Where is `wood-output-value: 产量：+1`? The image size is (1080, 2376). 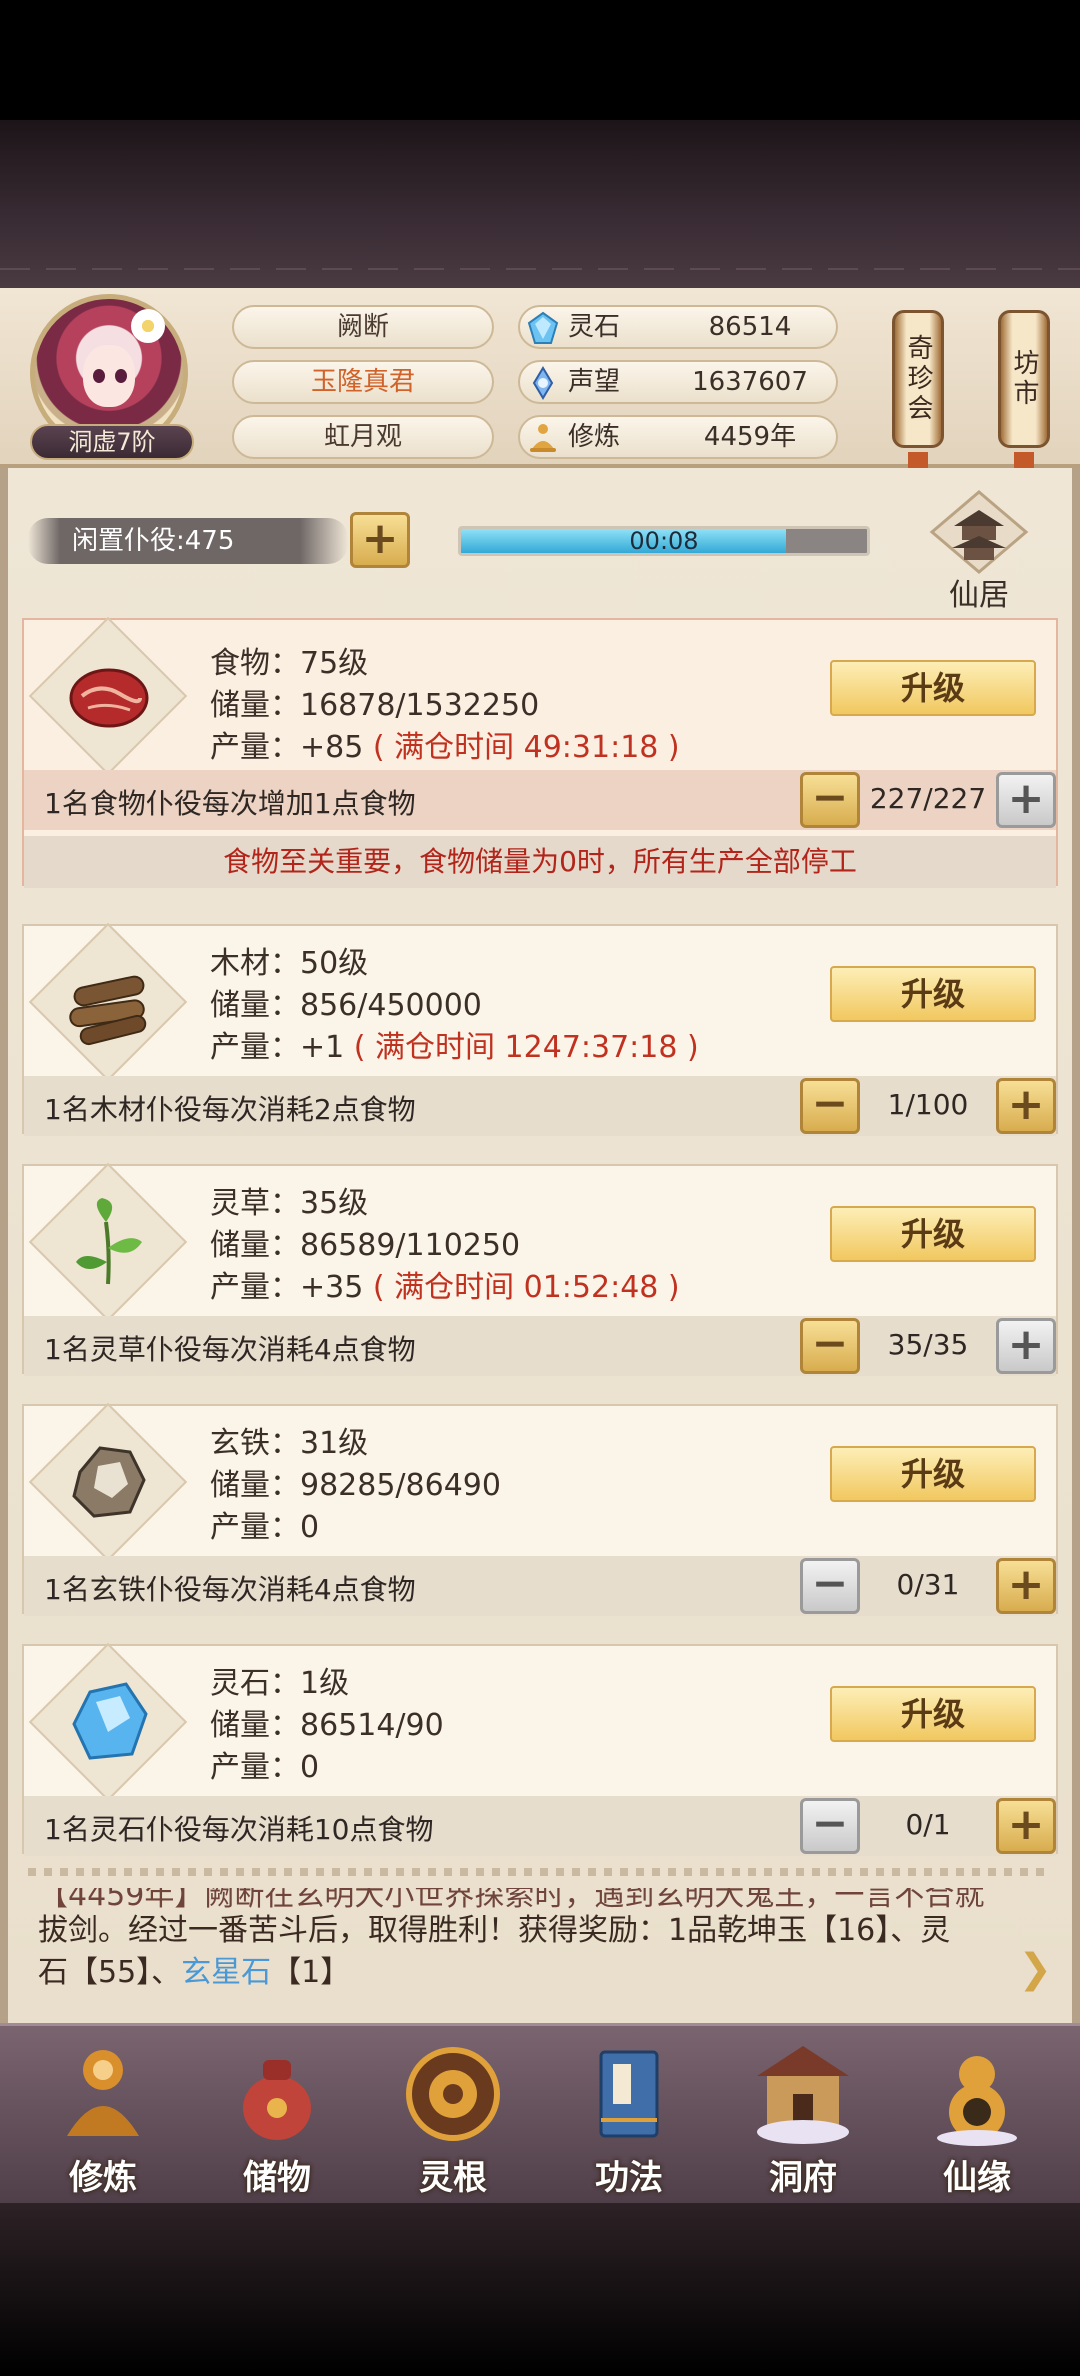
wood-output-value: 产量：+1 is located at coordinates (277, 1047).